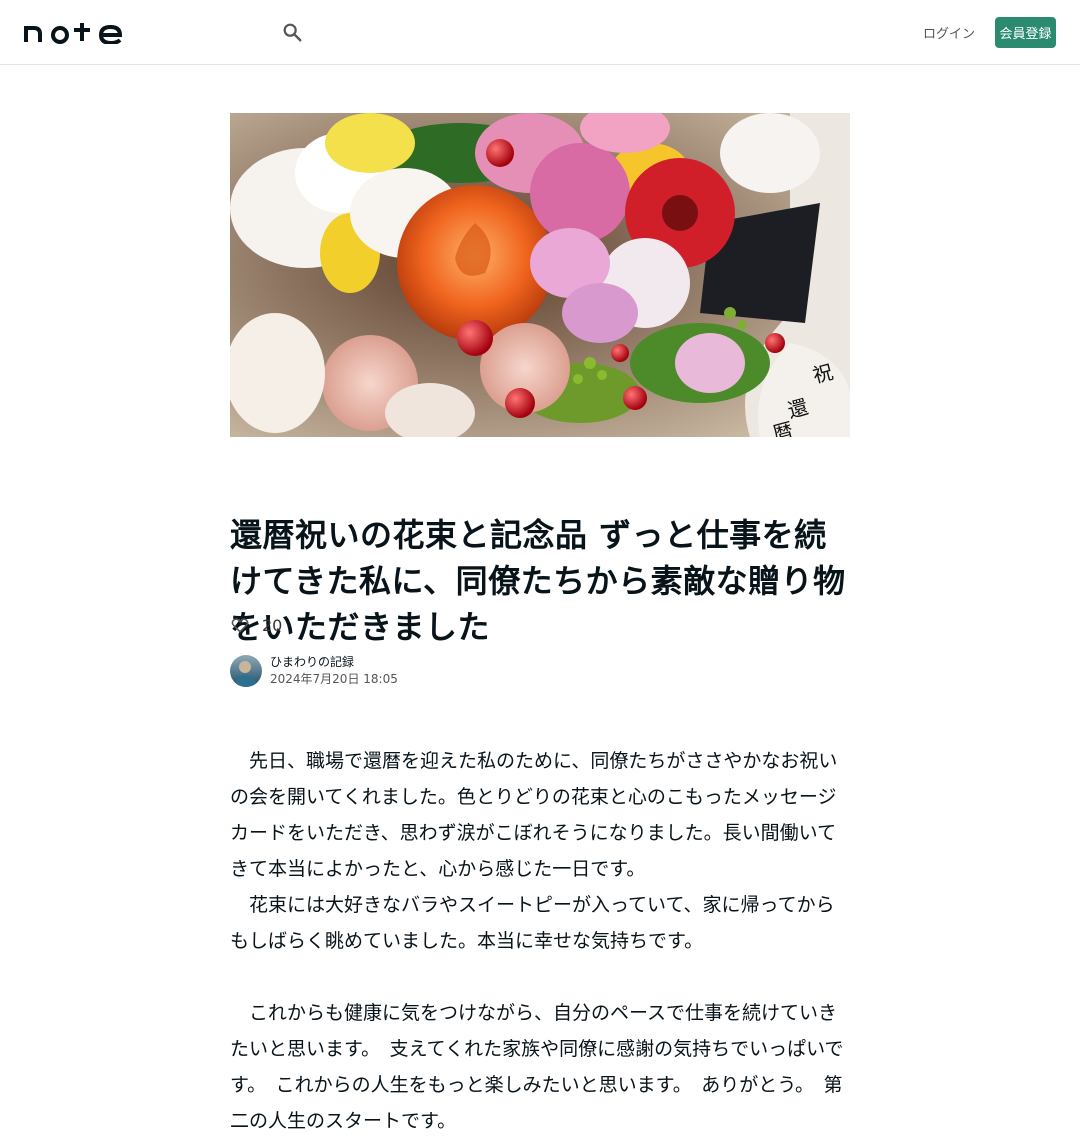 The width and height of the screenshot is (1080, 1139). I want to click on avatar-image, so click(246, 671).